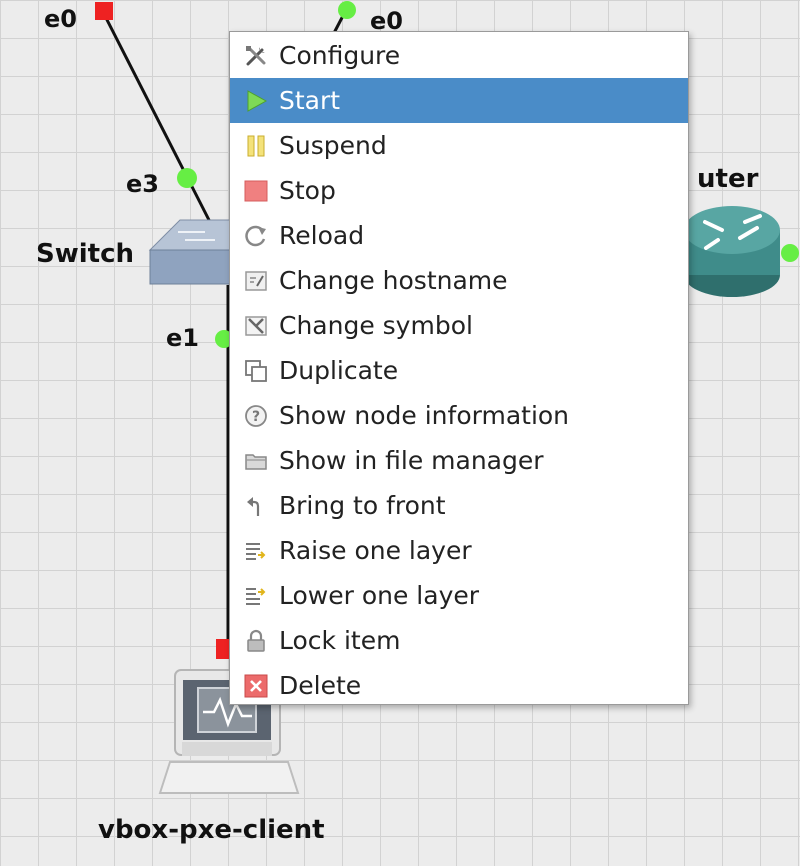 The width and height of the screenshot is (800, 866). What do you see at coordinates (256, 506) in the screenshot?
I see `bring-to-front-icon` at bounding box center [256, 506].